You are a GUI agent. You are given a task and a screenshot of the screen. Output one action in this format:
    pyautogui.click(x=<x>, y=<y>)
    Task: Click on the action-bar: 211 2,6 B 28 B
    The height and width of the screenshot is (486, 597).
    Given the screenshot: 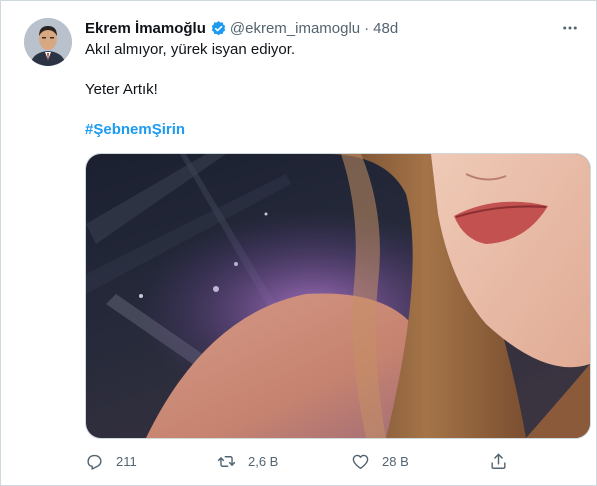 What is the action you would take?
    pyautogui.click(x=327, y=461)
    